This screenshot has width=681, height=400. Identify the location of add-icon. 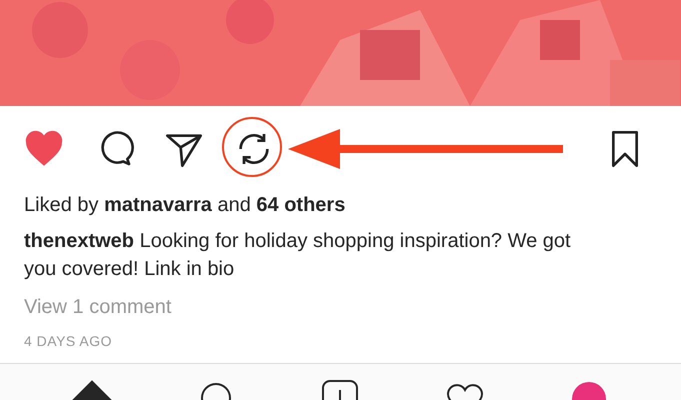
(340, 390).